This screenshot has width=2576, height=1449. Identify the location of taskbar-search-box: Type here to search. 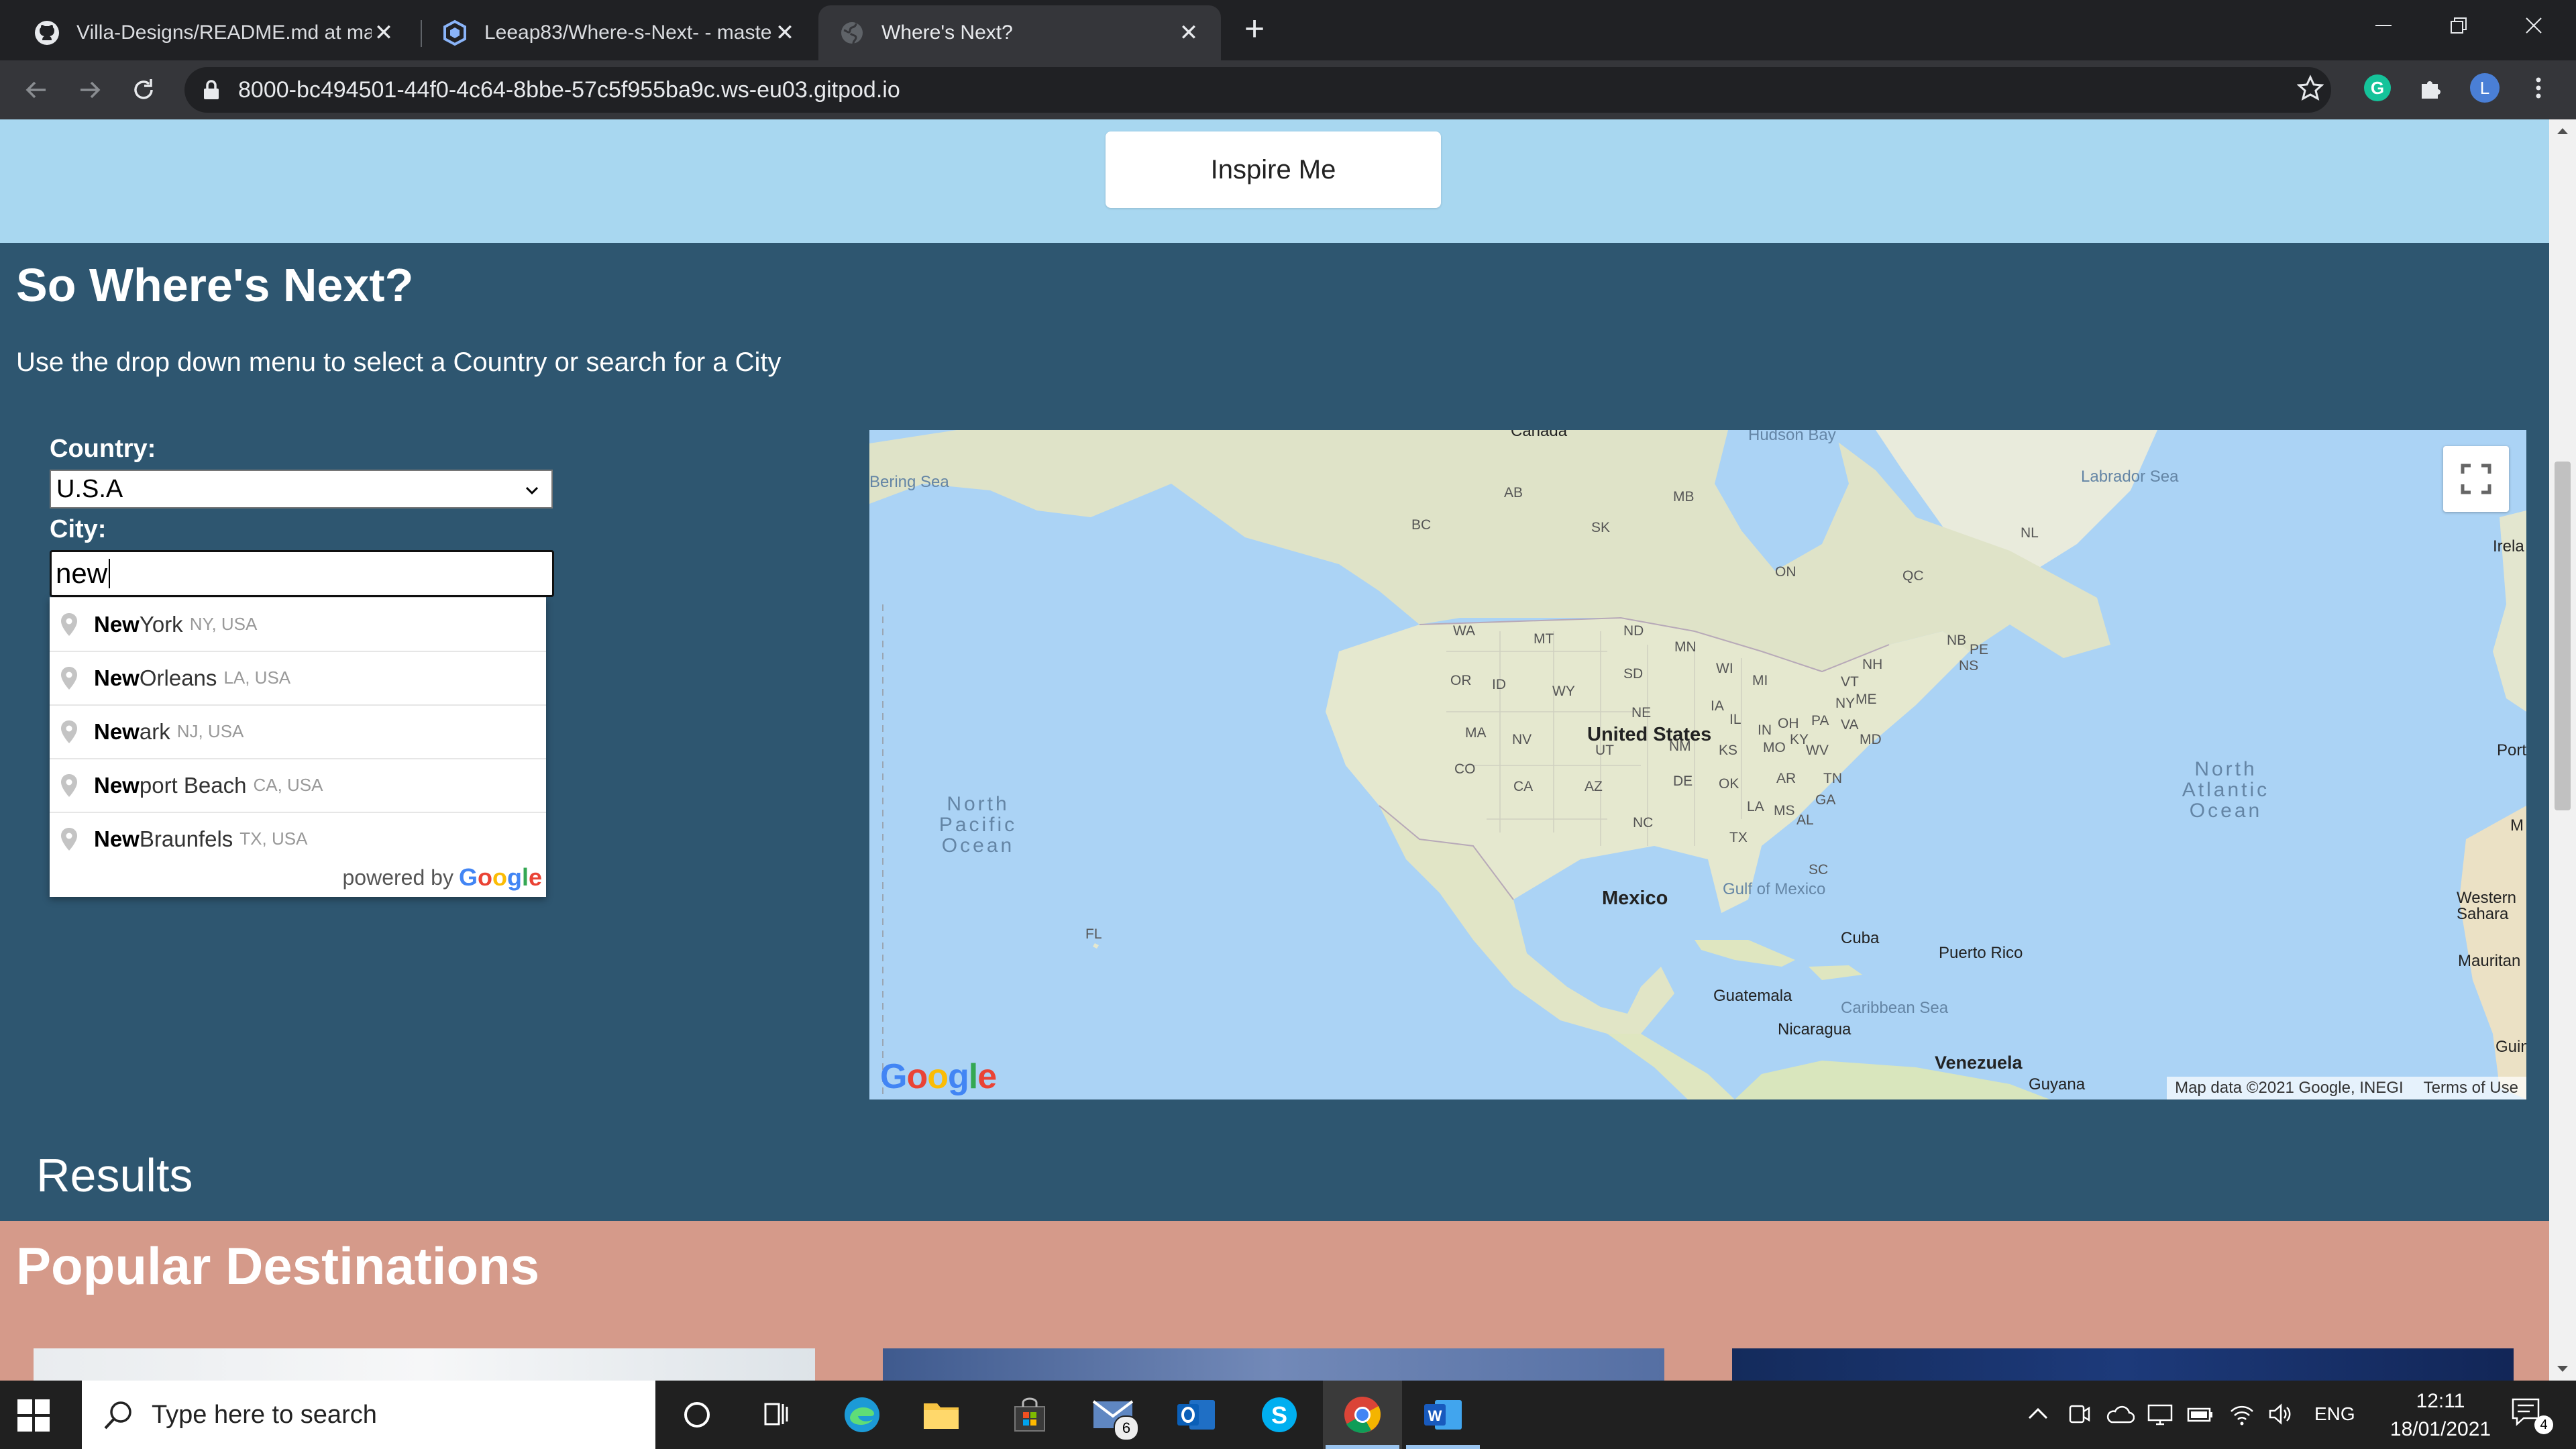
(368, 1415).